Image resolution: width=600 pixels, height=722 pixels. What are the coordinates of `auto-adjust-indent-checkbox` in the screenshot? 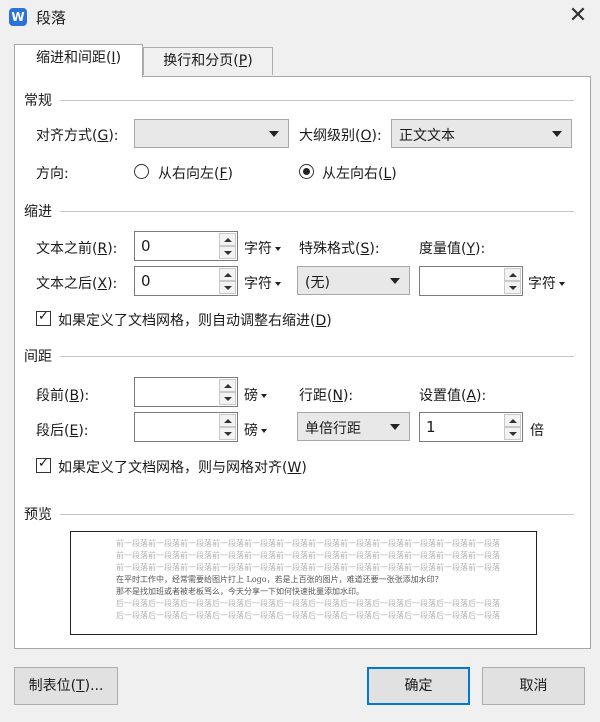 It's located at (43, 317).